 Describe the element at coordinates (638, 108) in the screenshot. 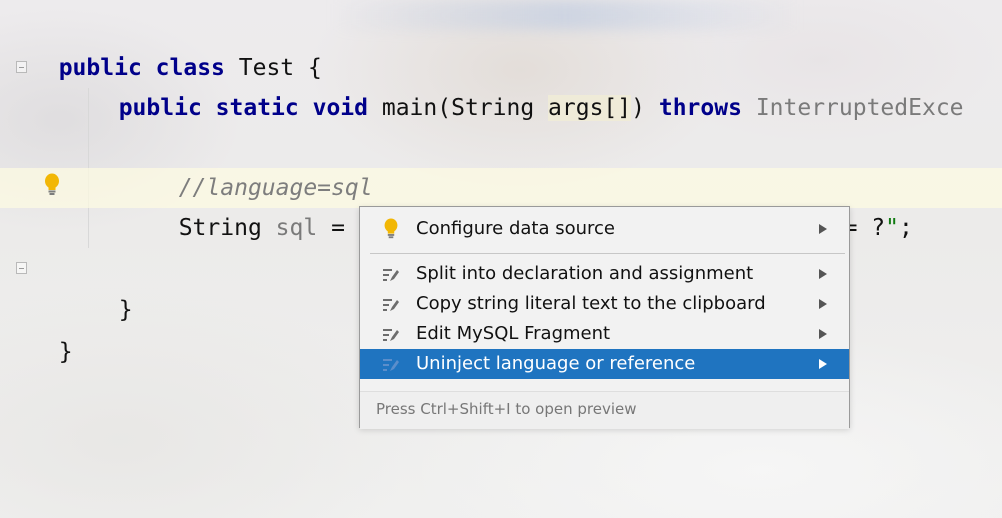

I see `close-paren: )` at that location.